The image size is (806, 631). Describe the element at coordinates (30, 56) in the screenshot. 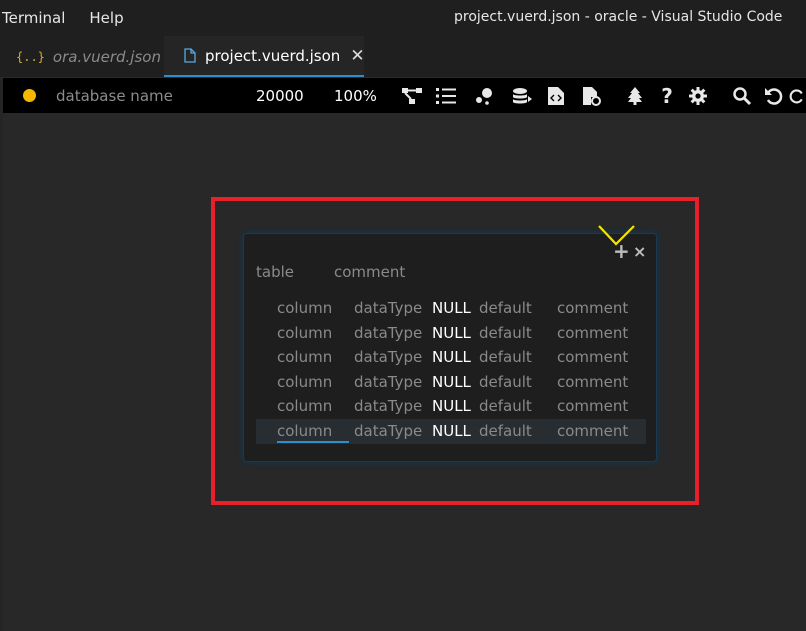

I see `json-braces-icon: {..}` at that location.